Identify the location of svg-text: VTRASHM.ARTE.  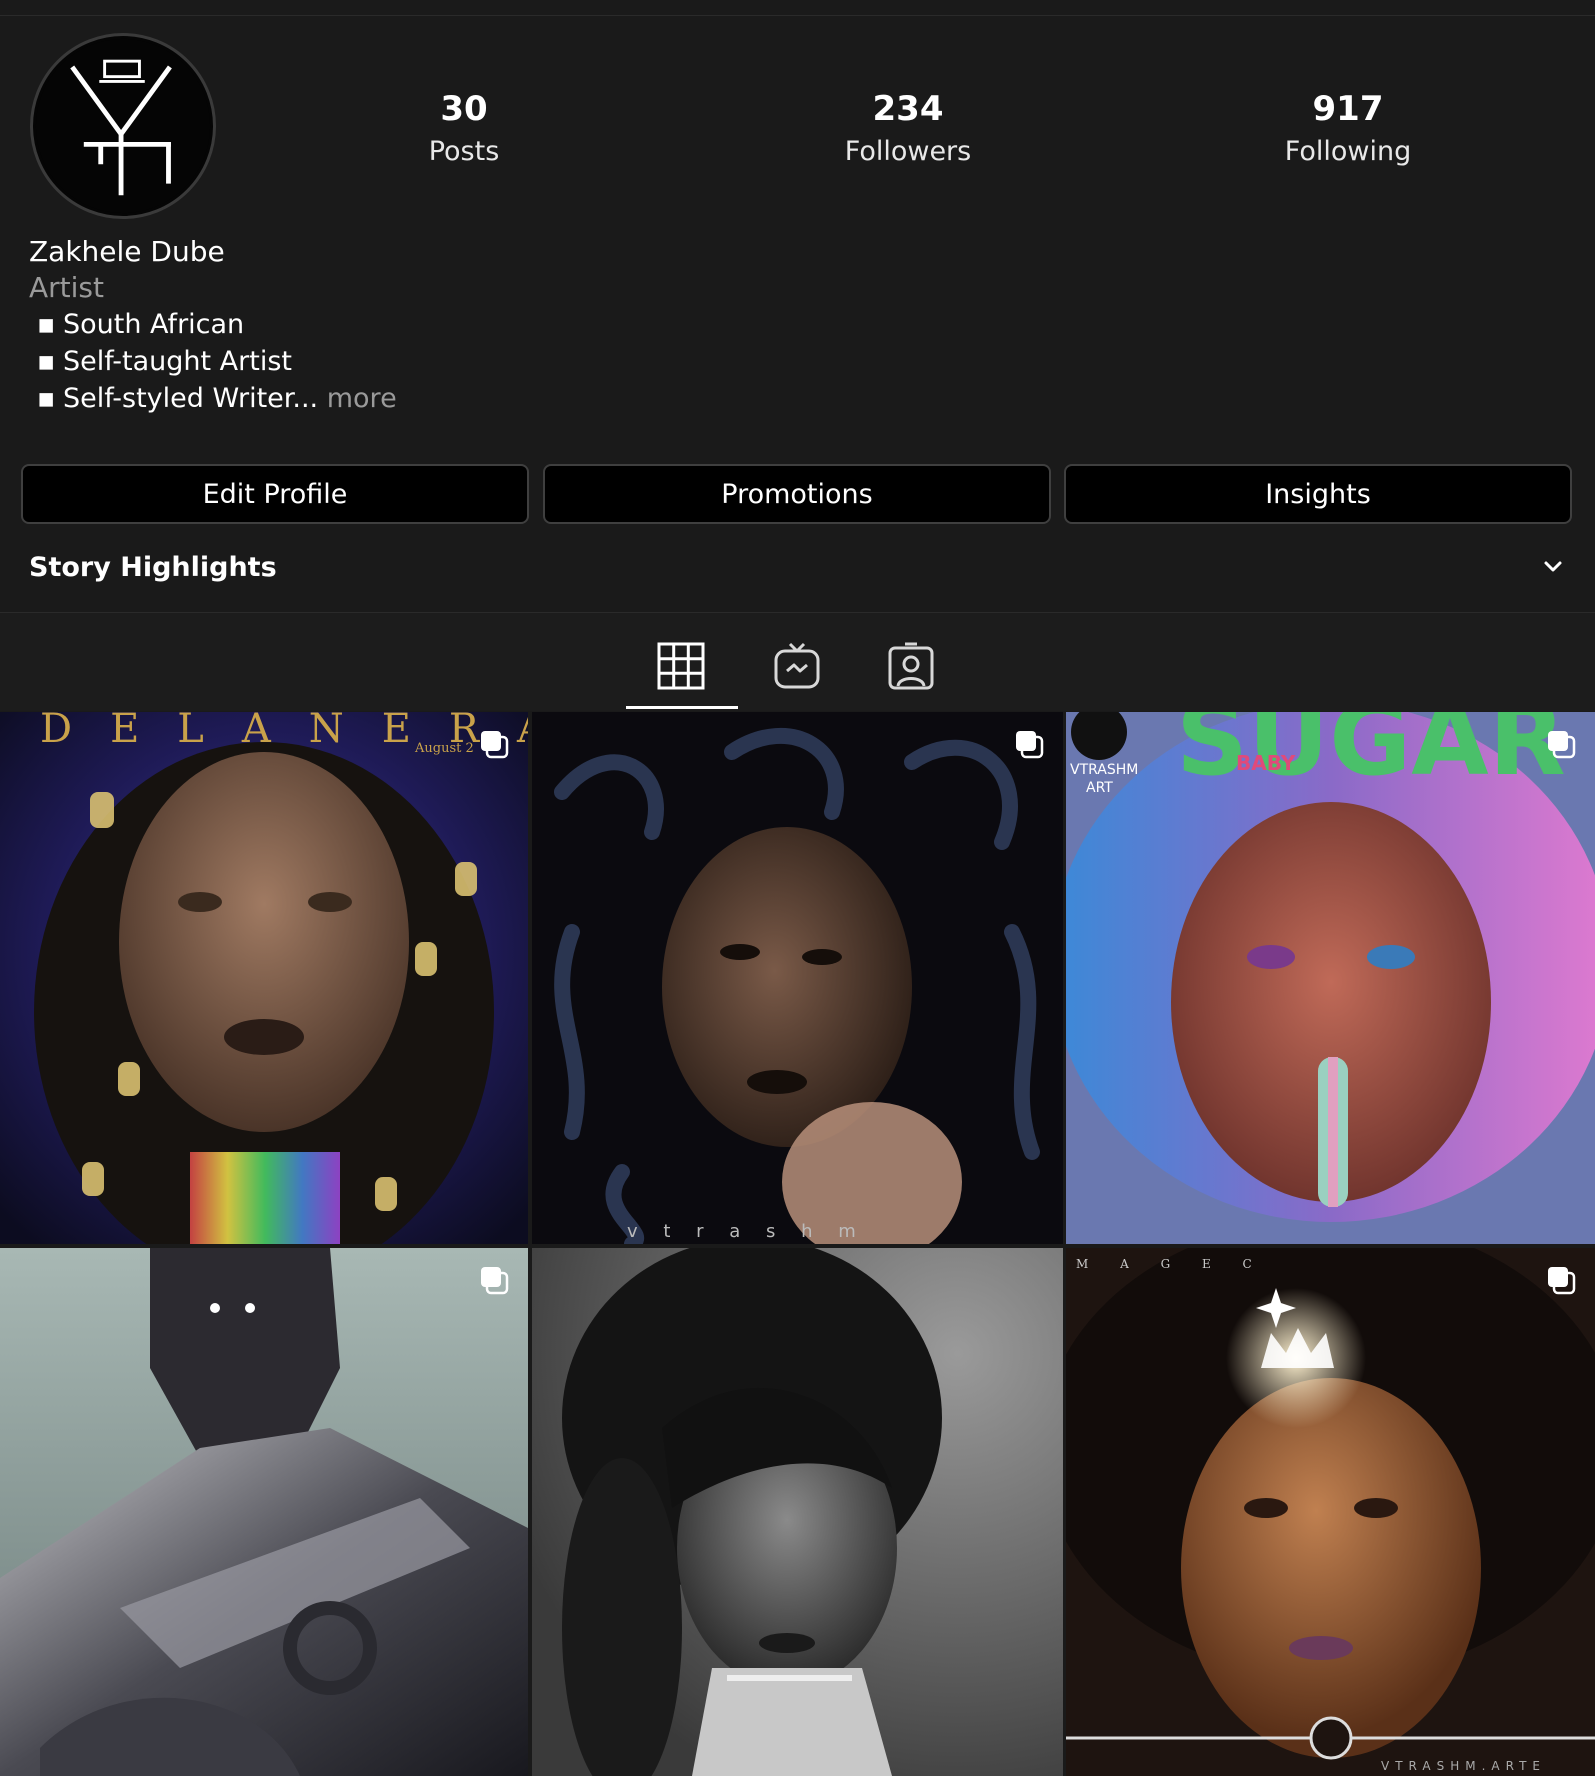
(1463, 1766).